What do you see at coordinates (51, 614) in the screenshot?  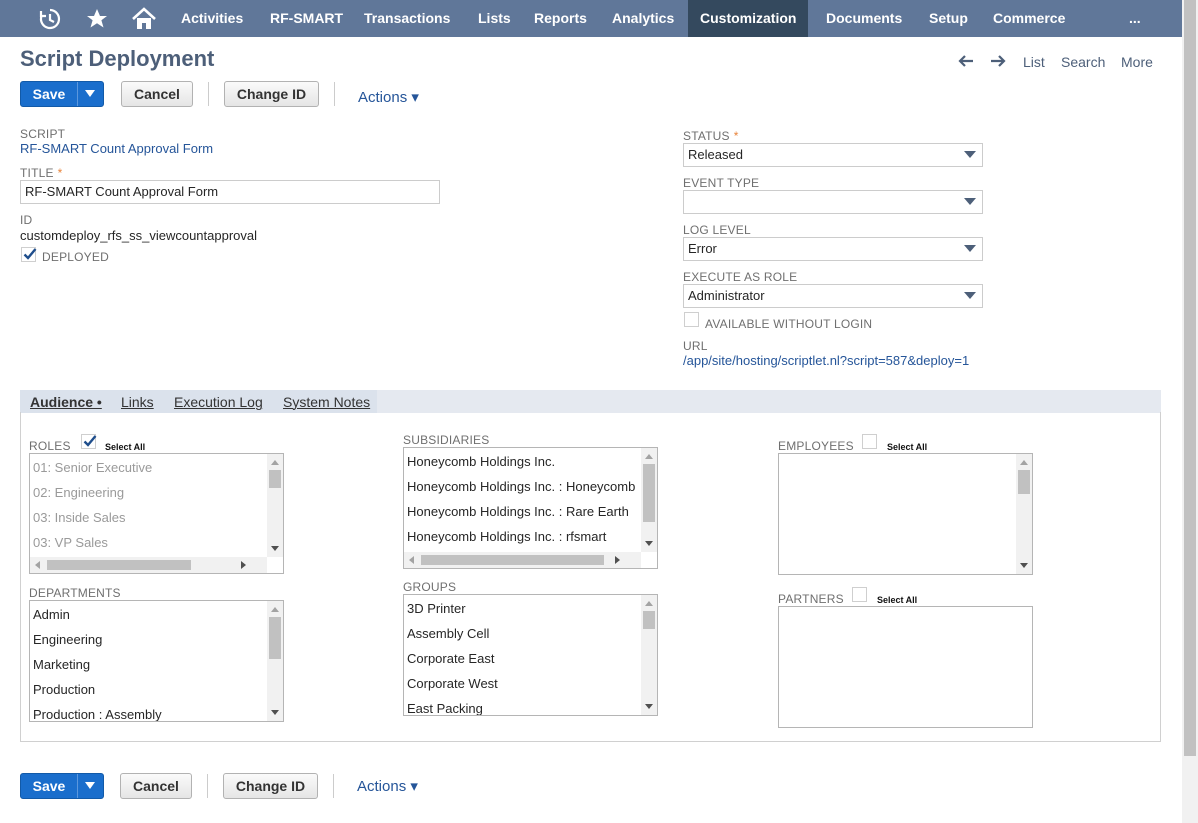 I see `list-item: Admin` at bounding box center [51, 614].